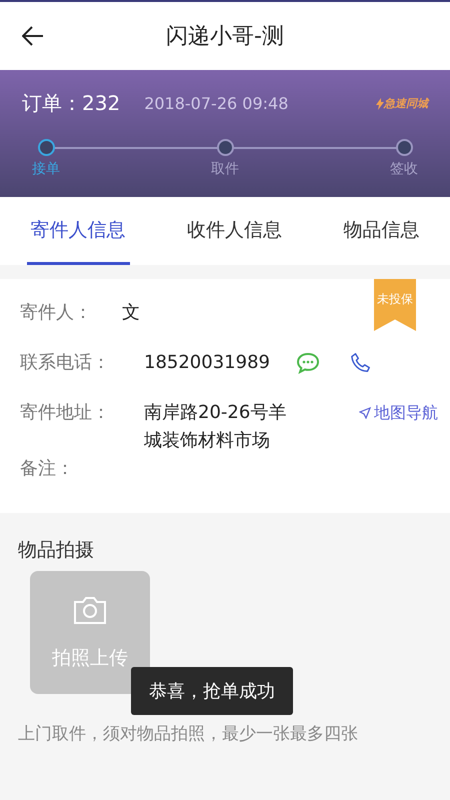 Image resolution: width=450 pixels, height=800 pixels. I want to click on order-number: 订单：232, so click(71, 103).